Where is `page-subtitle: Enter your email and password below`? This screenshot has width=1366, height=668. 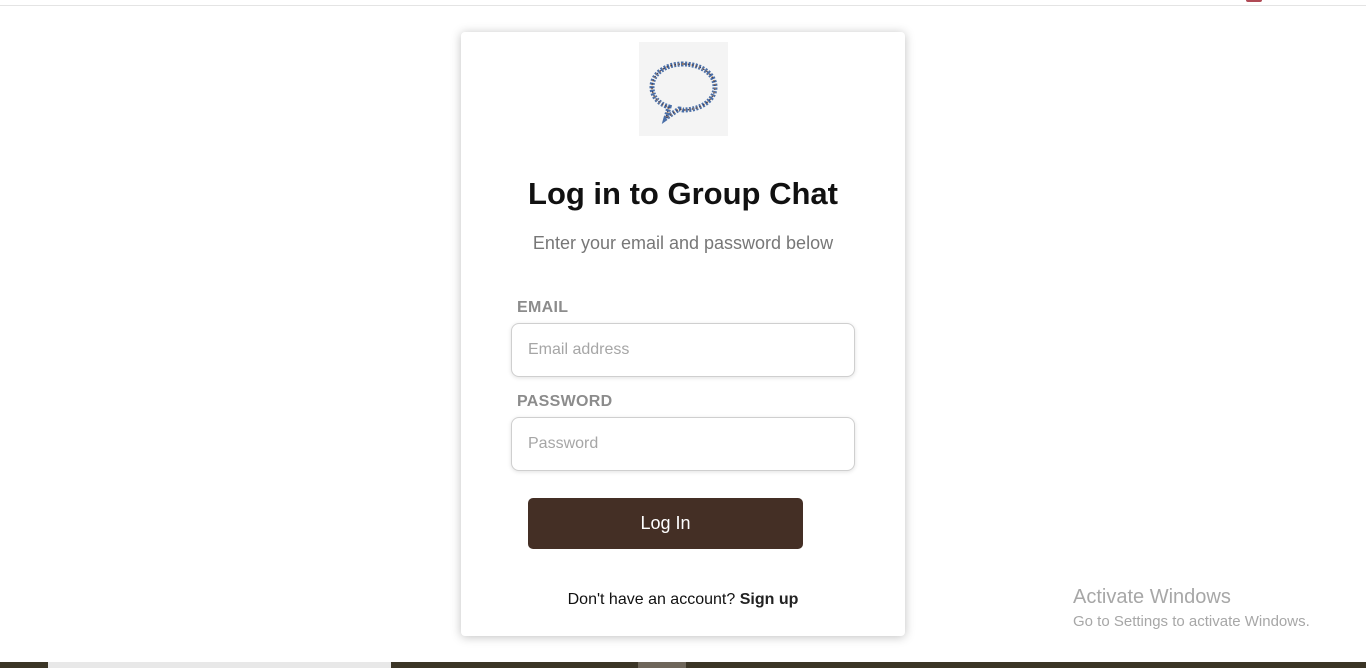
page-subtitle: Enter your email and password below is located at coordinates (683, 243).